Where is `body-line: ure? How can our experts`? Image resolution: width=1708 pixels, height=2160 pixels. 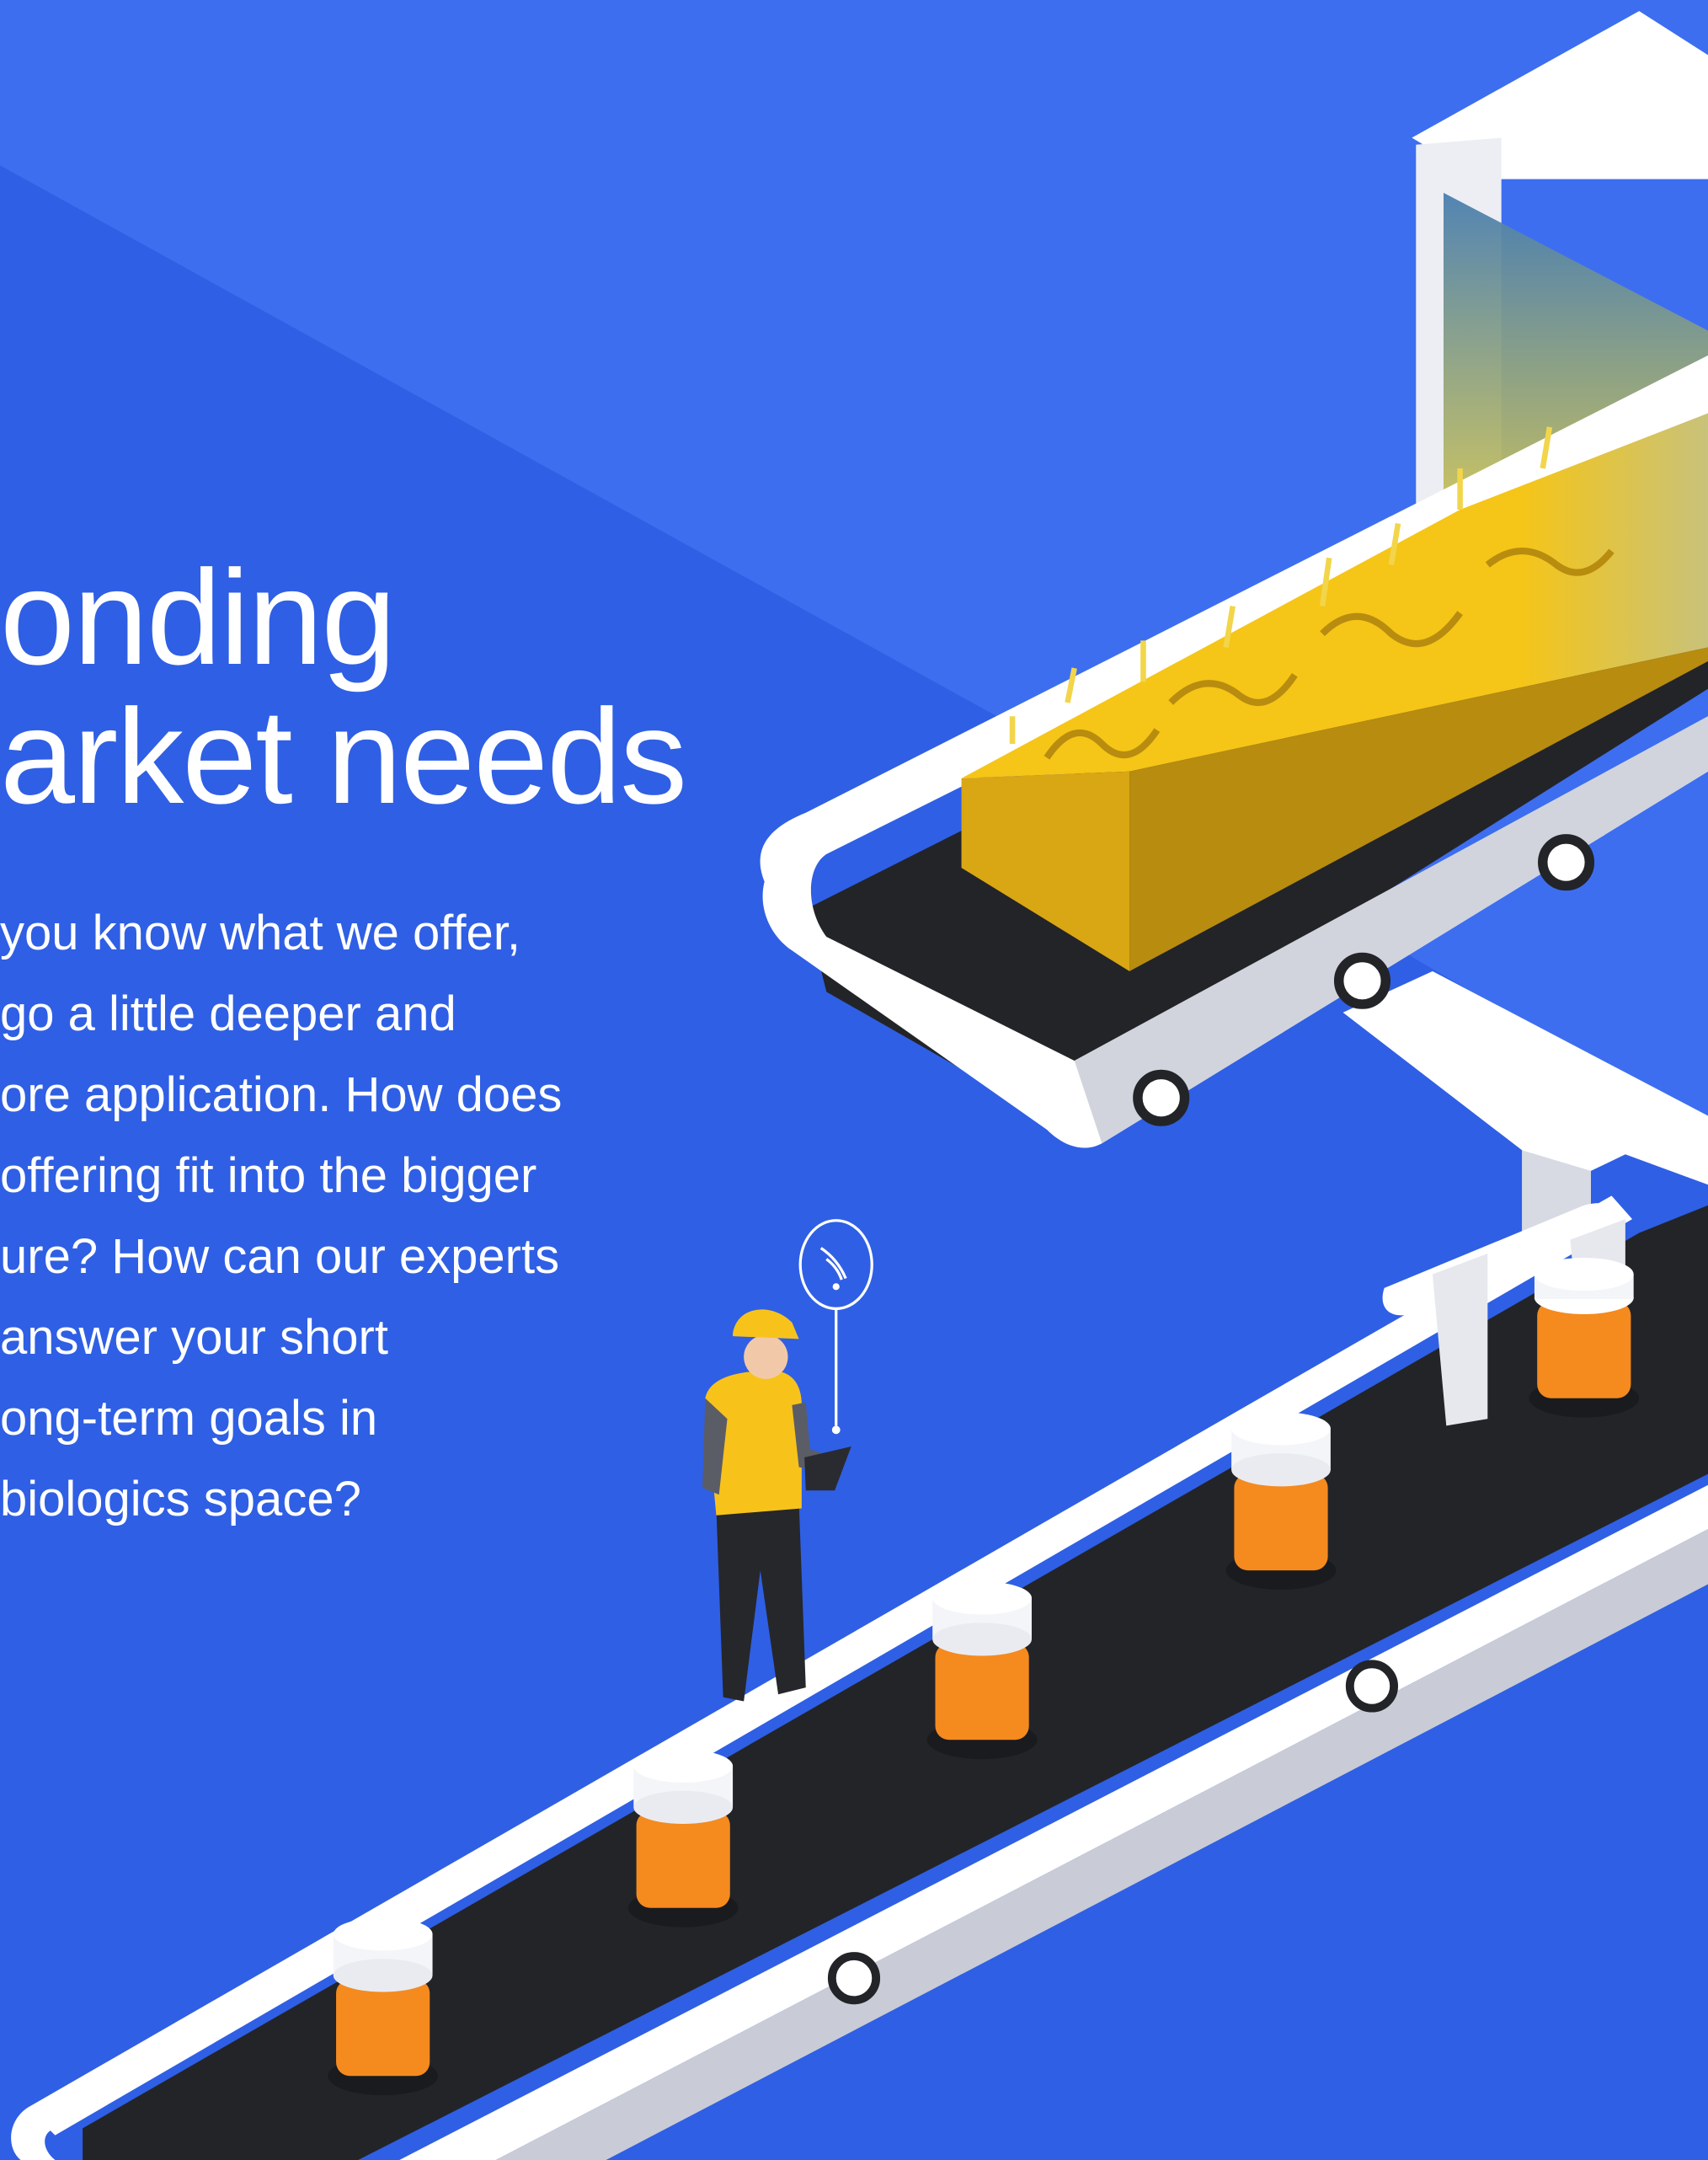
body-line: ure? How can our experts is located at coordinates (280, 1256).